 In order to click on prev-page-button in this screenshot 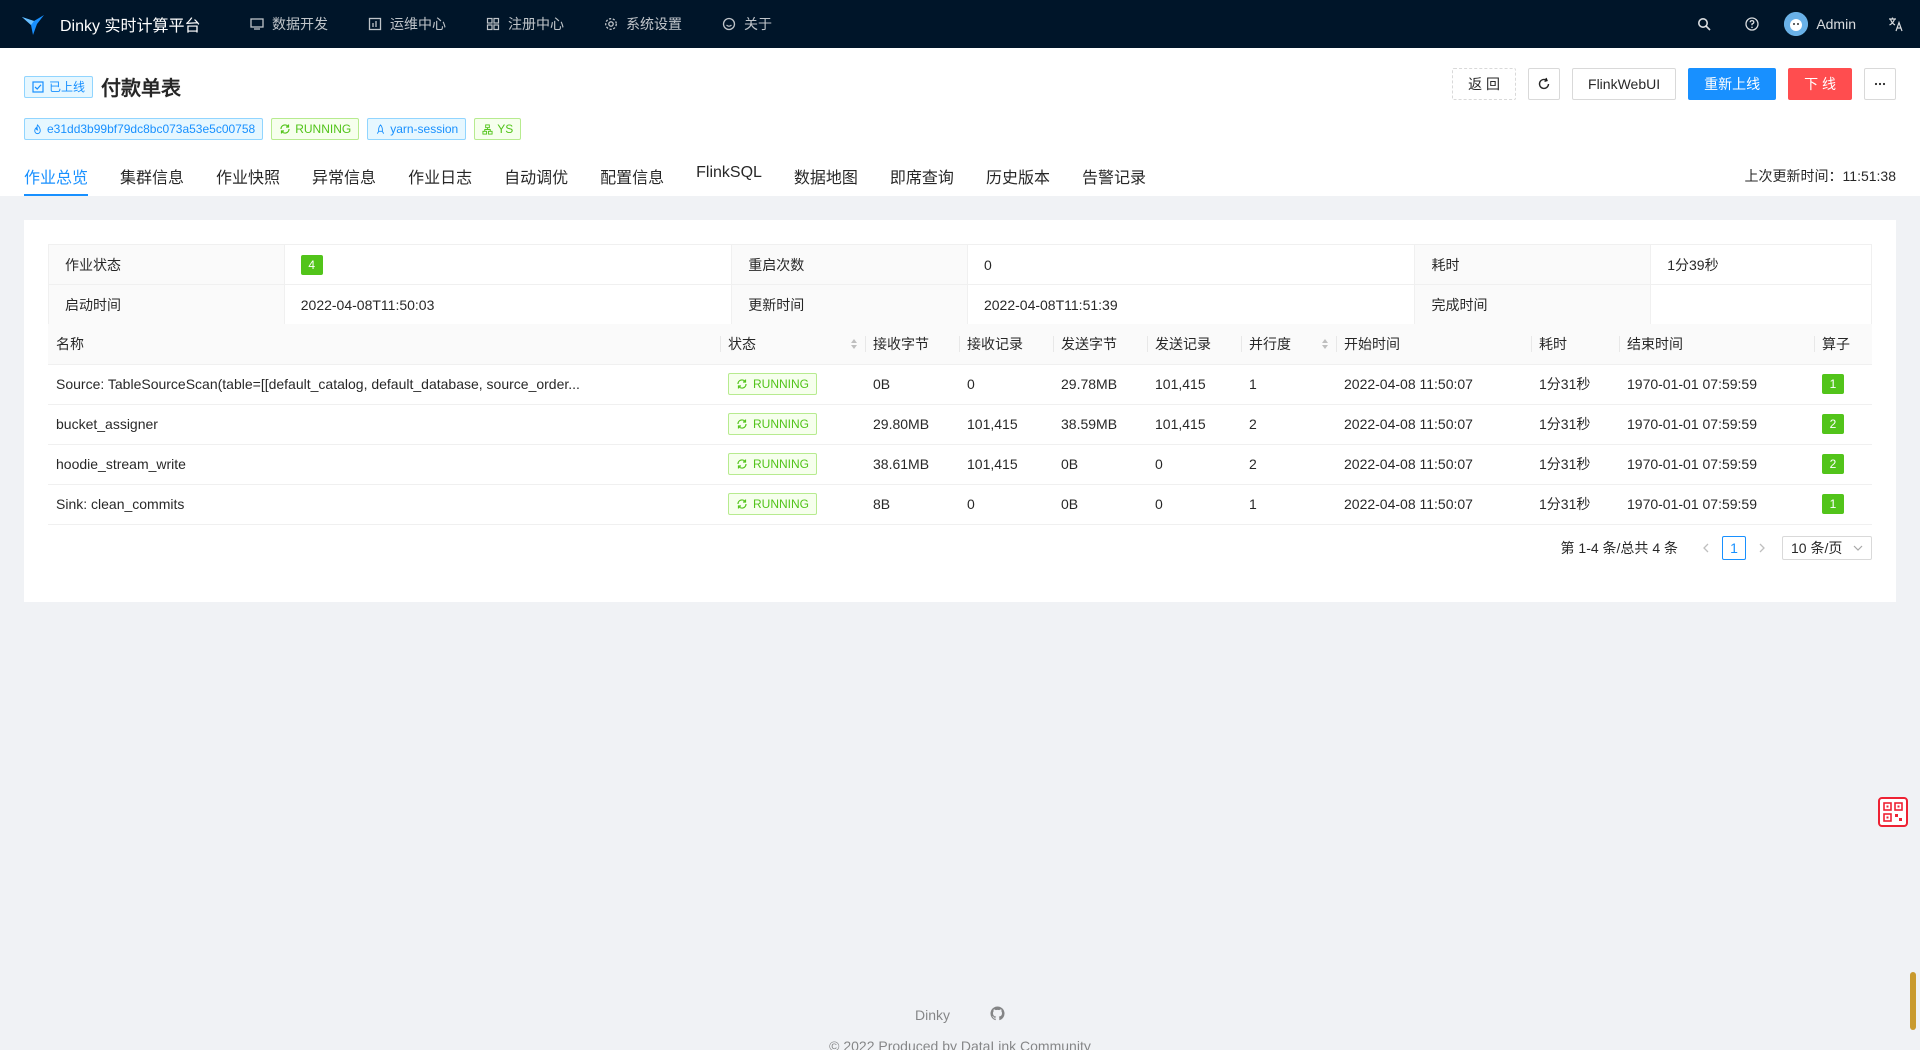, I will do `click(1706, 548)`.